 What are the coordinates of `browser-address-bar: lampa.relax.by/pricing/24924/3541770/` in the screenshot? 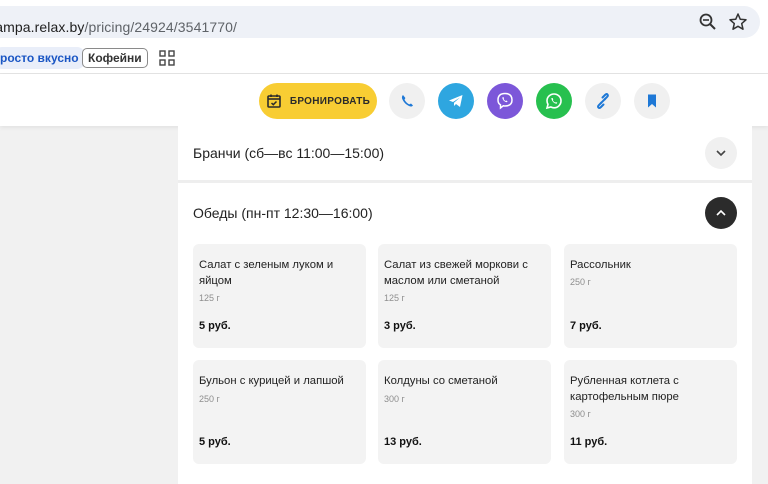 It's located at (384, 22).